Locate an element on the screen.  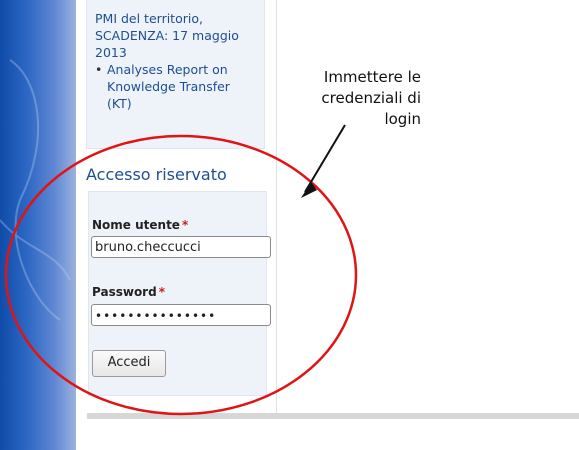
map-pattern-decoration is located at coordinates (35, 190).